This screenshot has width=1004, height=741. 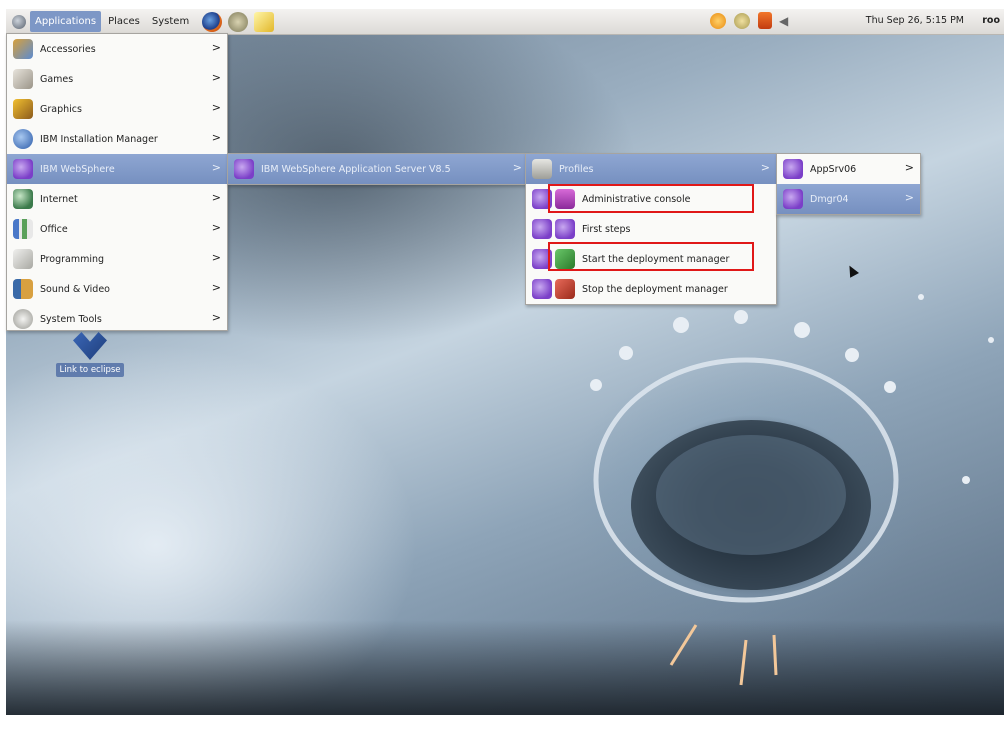 What do you see at coordinates (833, 169) in the screenshot?
I see `menu-item-label: AppSrv06` at bounding box center [833, 169].